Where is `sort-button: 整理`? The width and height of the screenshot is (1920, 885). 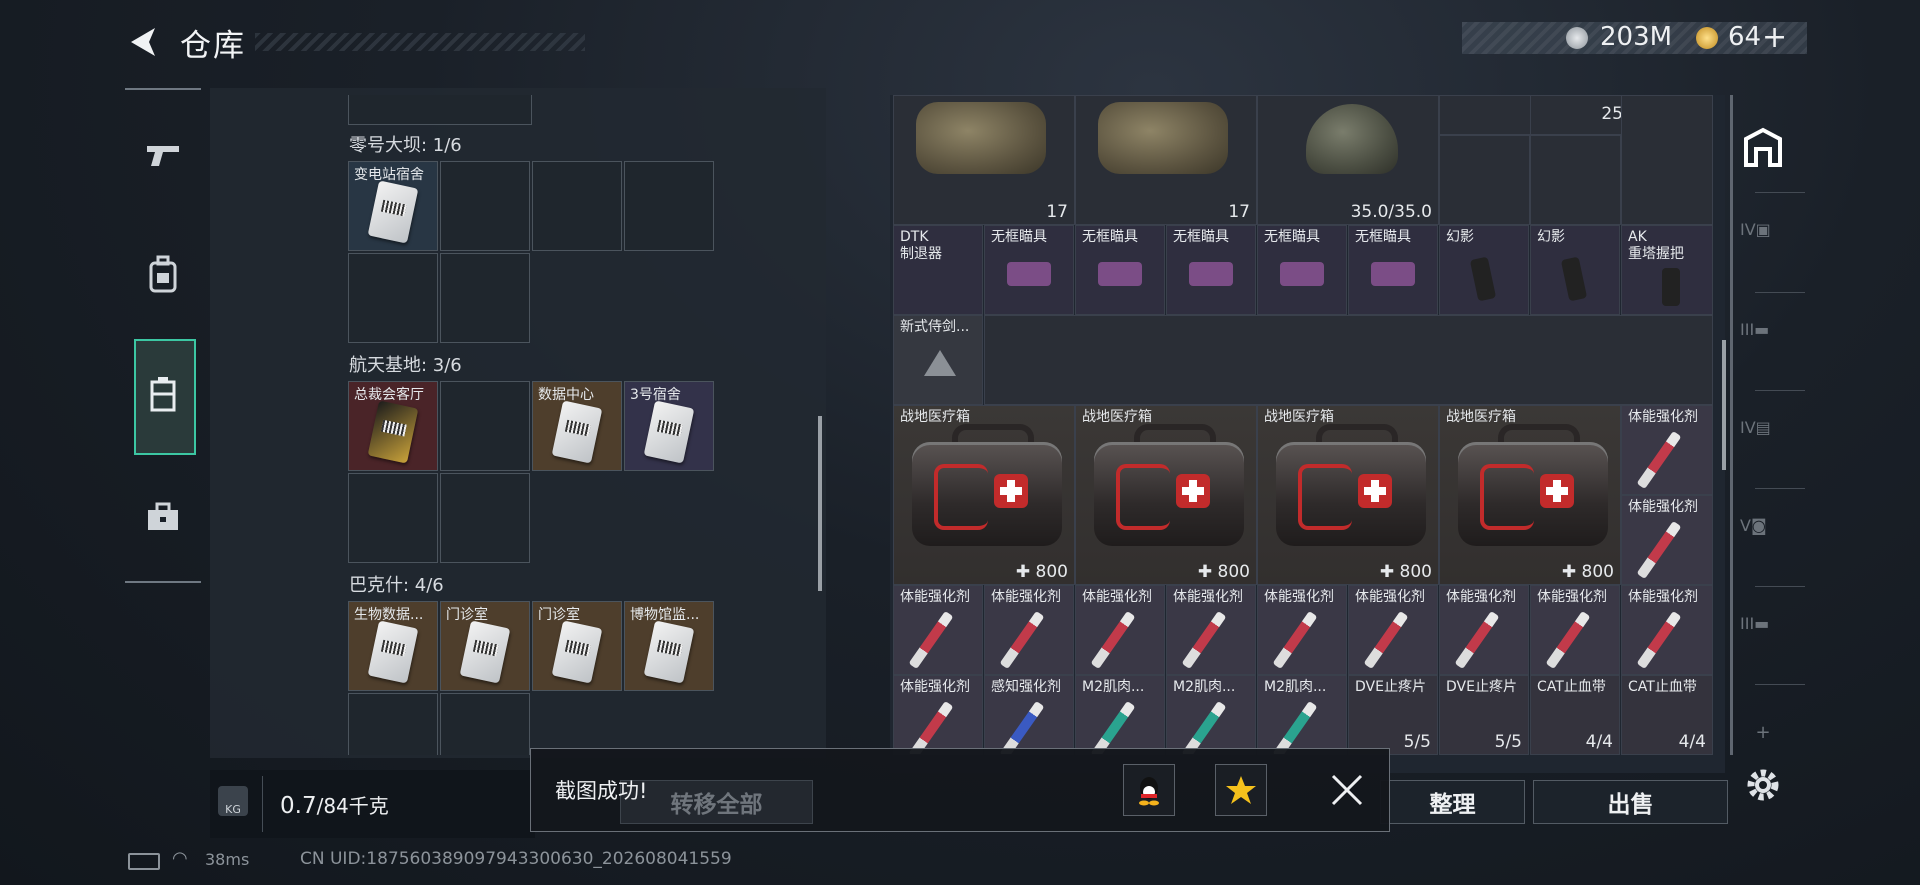
sort-button: 整理 is located at coordinates (1452, 802).